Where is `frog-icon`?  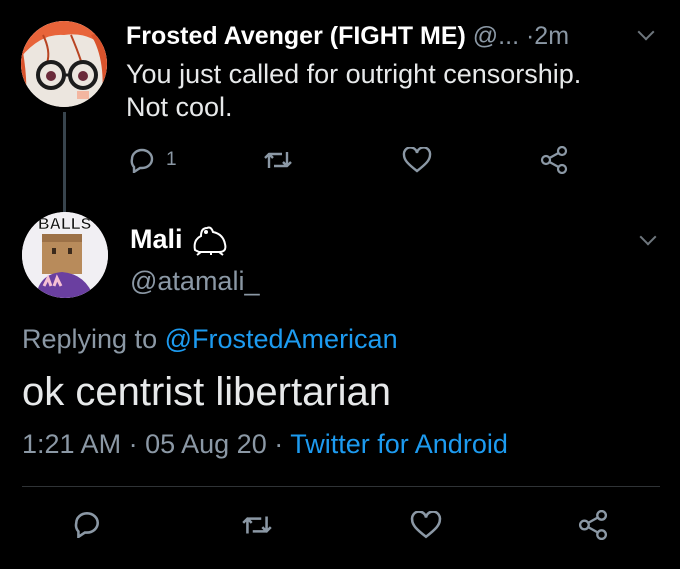 frog-icon is located at coordinates (209, 241).